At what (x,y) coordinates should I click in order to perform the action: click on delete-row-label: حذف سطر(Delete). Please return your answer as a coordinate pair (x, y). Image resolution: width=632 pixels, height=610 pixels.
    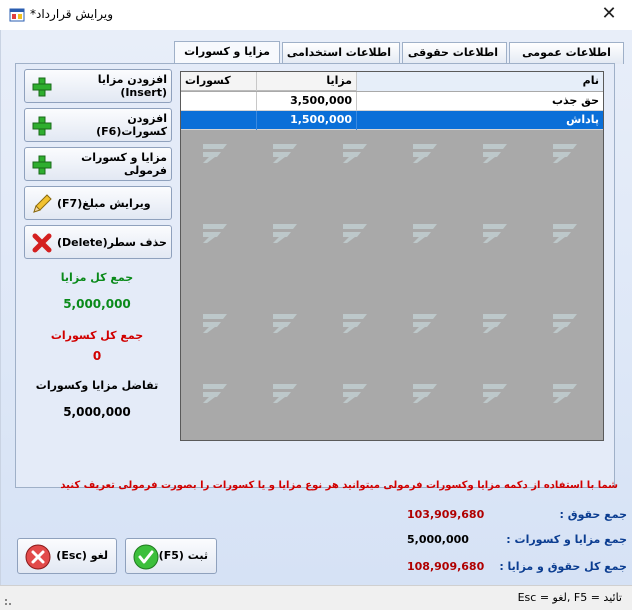
    Looking at the image, I should click on (112, 242).